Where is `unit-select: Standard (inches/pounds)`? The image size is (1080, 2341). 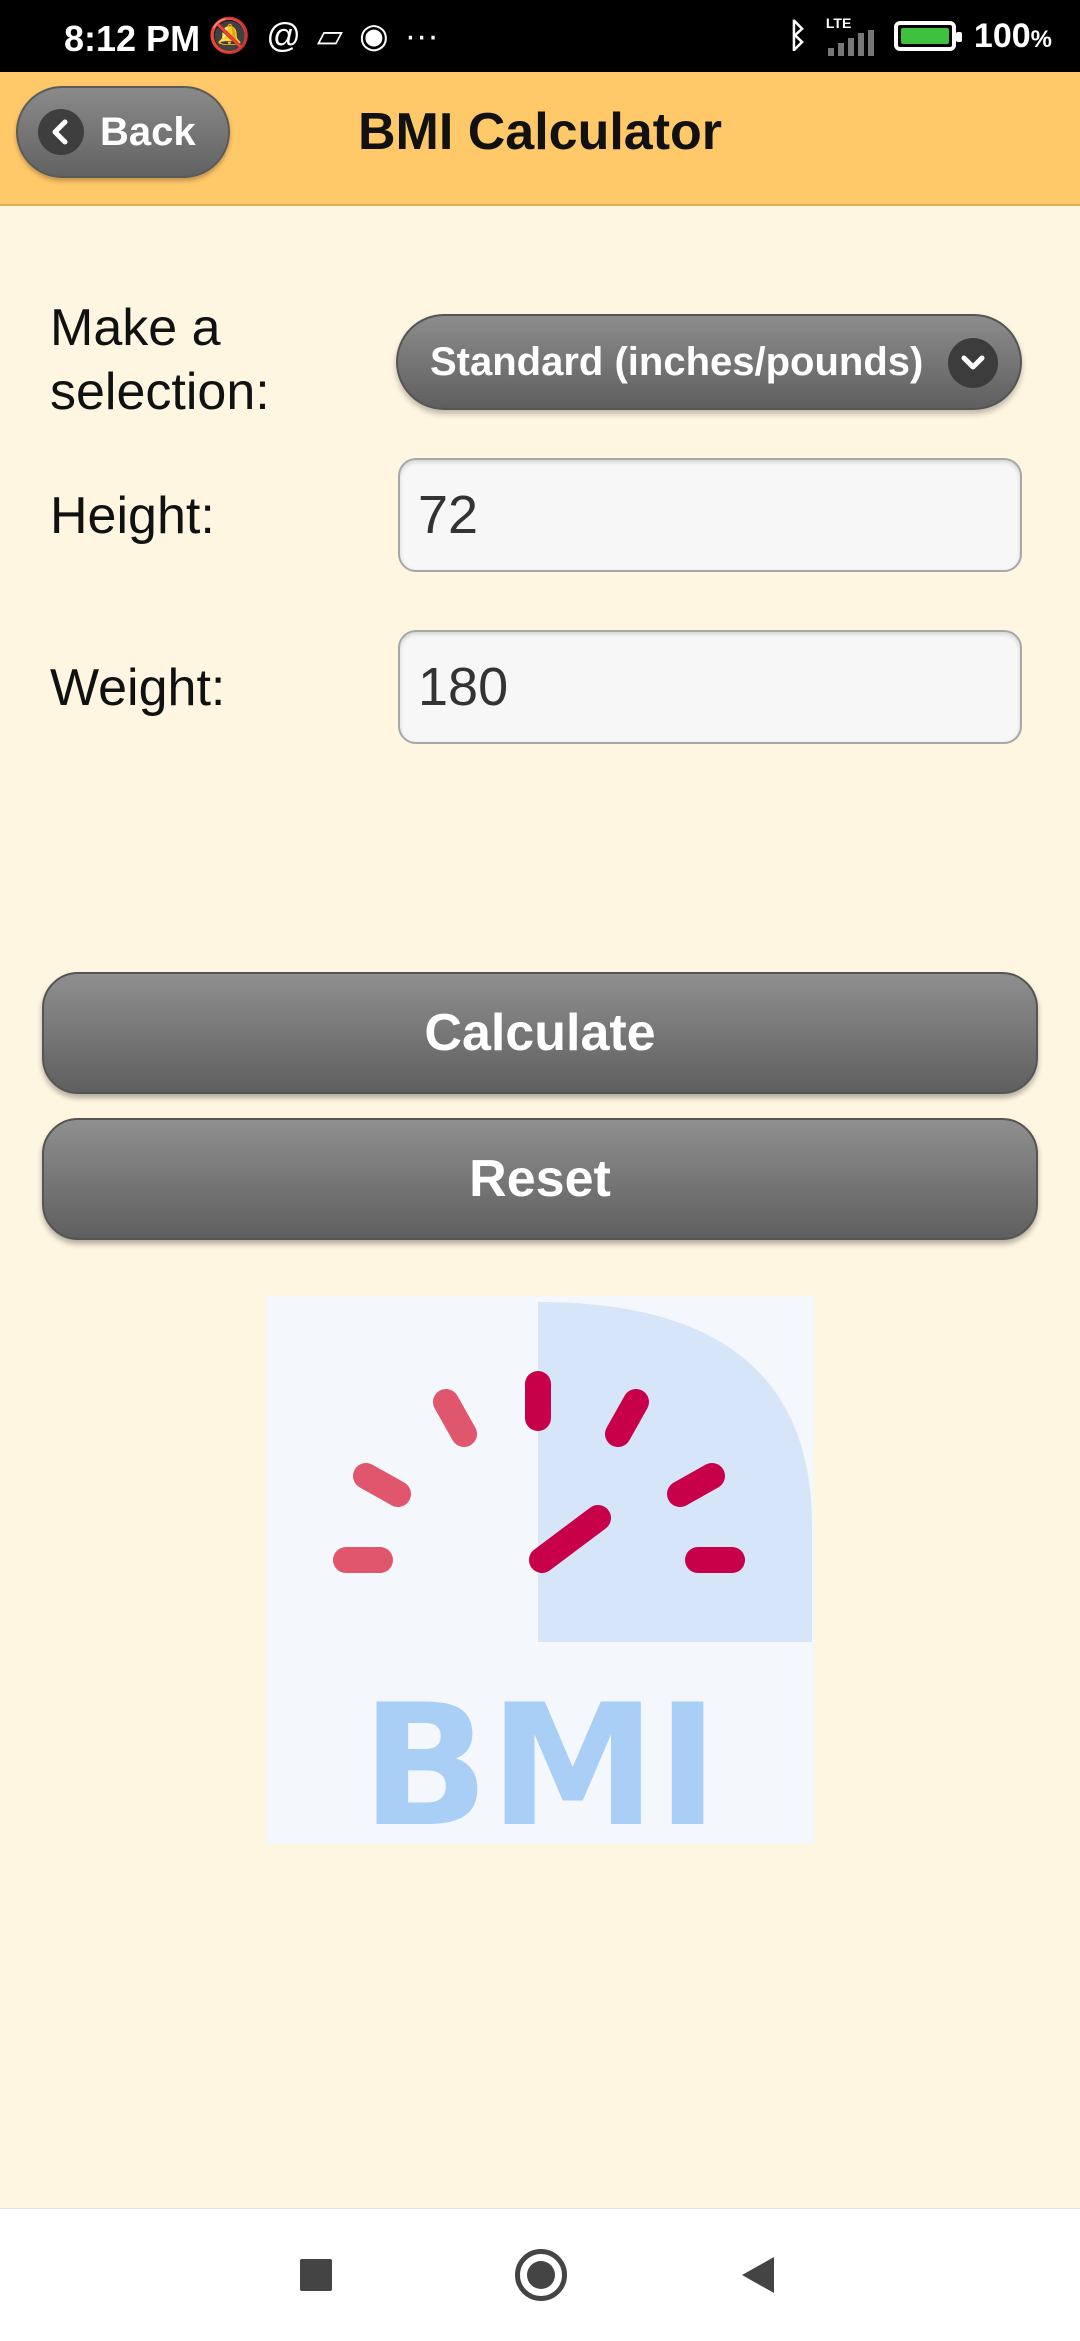 unit-select: Standard (inches/pounds) is located at coordinates (709, 362).